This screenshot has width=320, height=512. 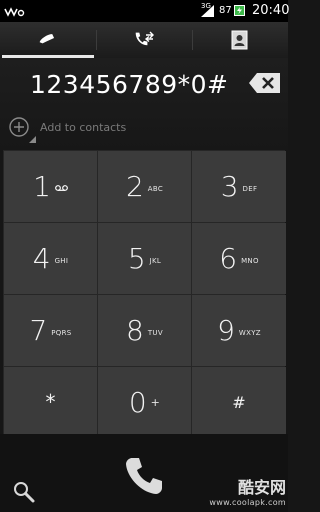 I want to click on key-1: 1, so click(x=50, y=186).